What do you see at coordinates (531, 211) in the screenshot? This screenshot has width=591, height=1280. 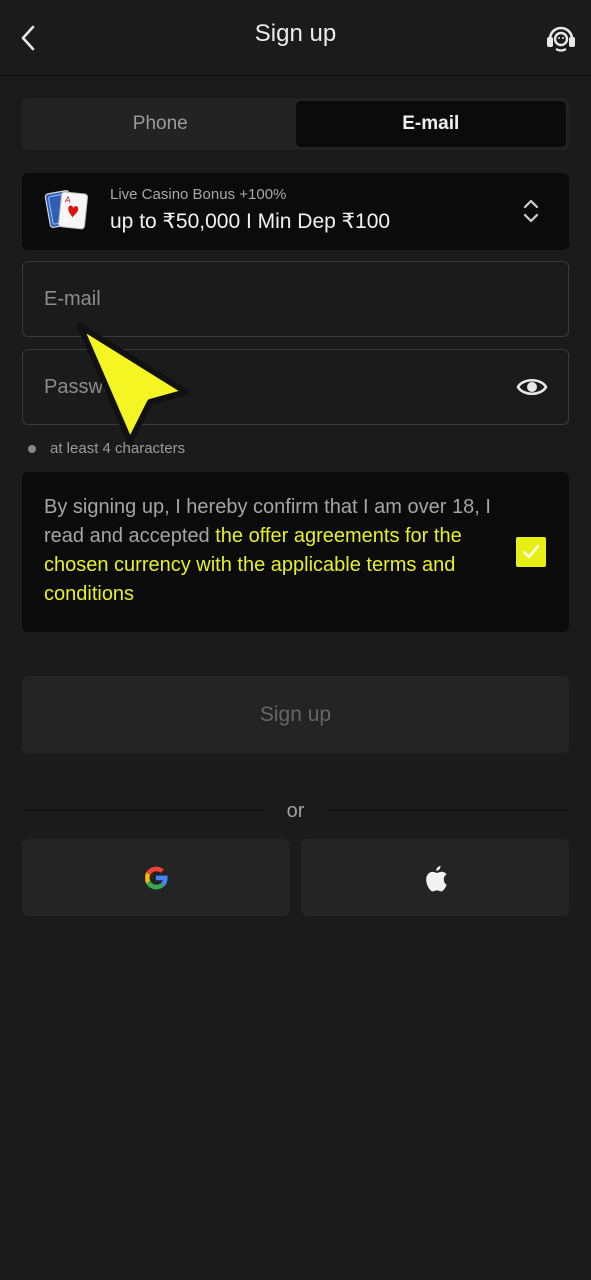 I see `chevron-up-down-icon` at bounding box center [531, 211].